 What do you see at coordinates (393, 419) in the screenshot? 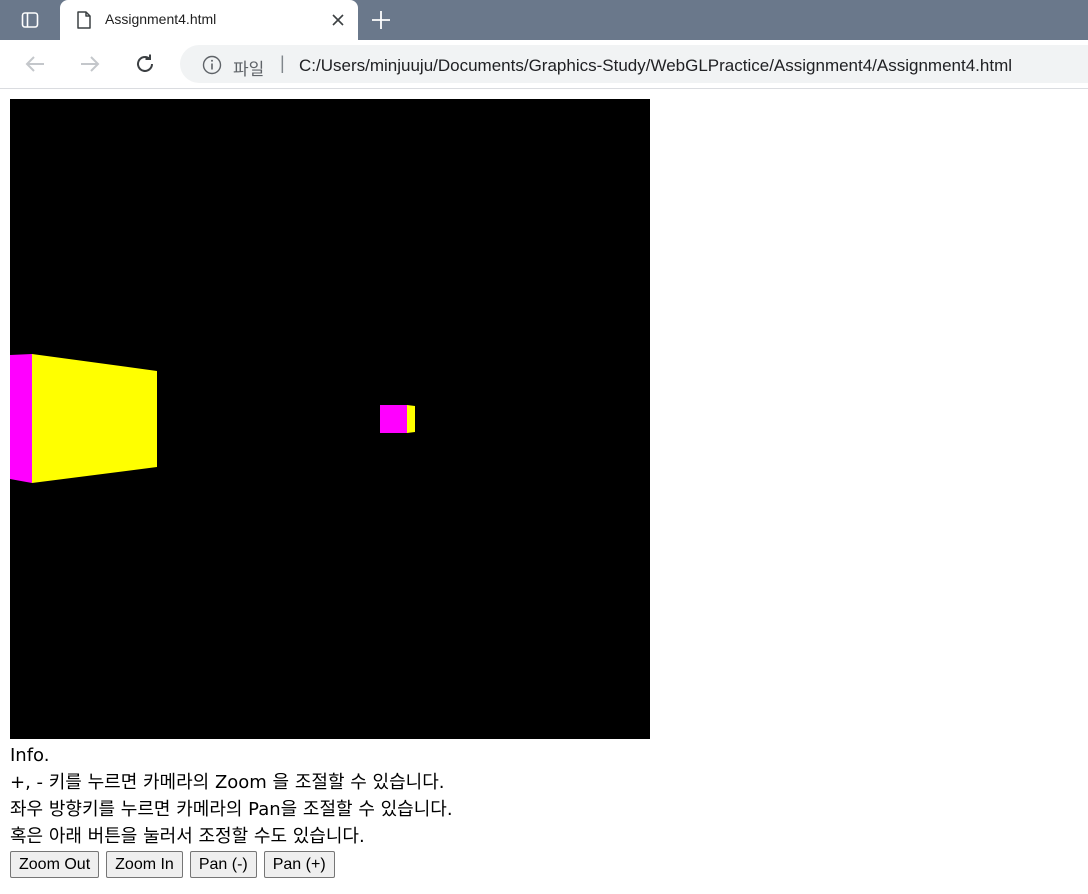
I see `small-cube-side-face` at bounding box center [393, 419].